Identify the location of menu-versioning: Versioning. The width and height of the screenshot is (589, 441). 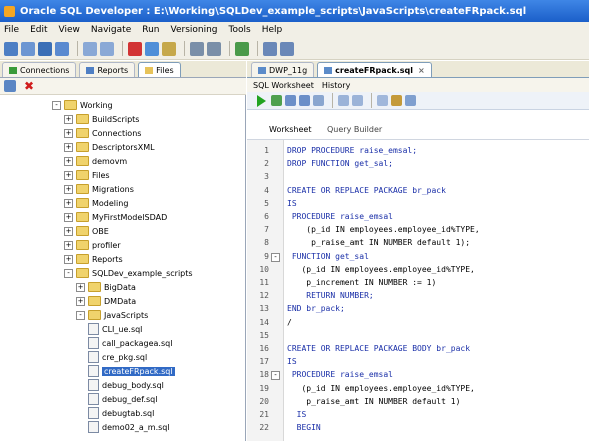
(194, 30).